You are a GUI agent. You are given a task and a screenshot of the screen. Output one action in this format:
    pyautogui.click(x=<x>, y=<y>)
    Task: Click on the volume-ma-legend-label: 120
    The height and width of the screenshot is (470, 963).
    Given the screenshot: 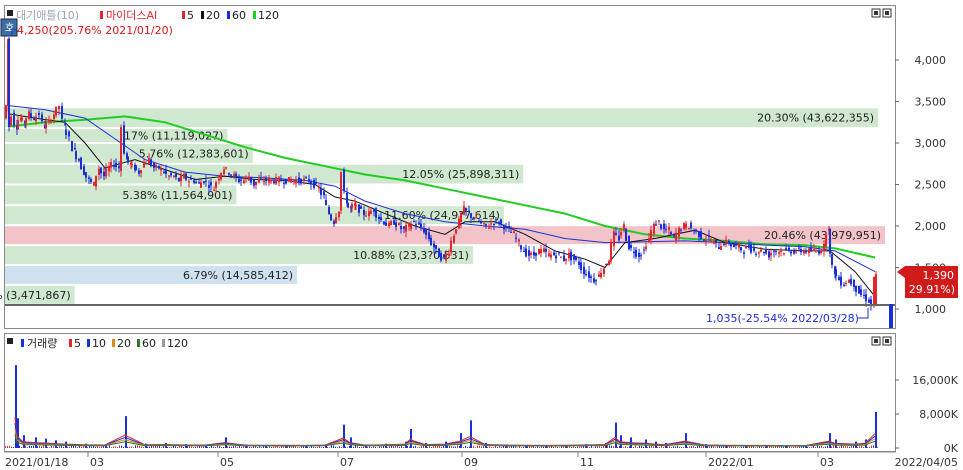 What is the action you would take?
    pyautogui.click(x=177, y=343)
    